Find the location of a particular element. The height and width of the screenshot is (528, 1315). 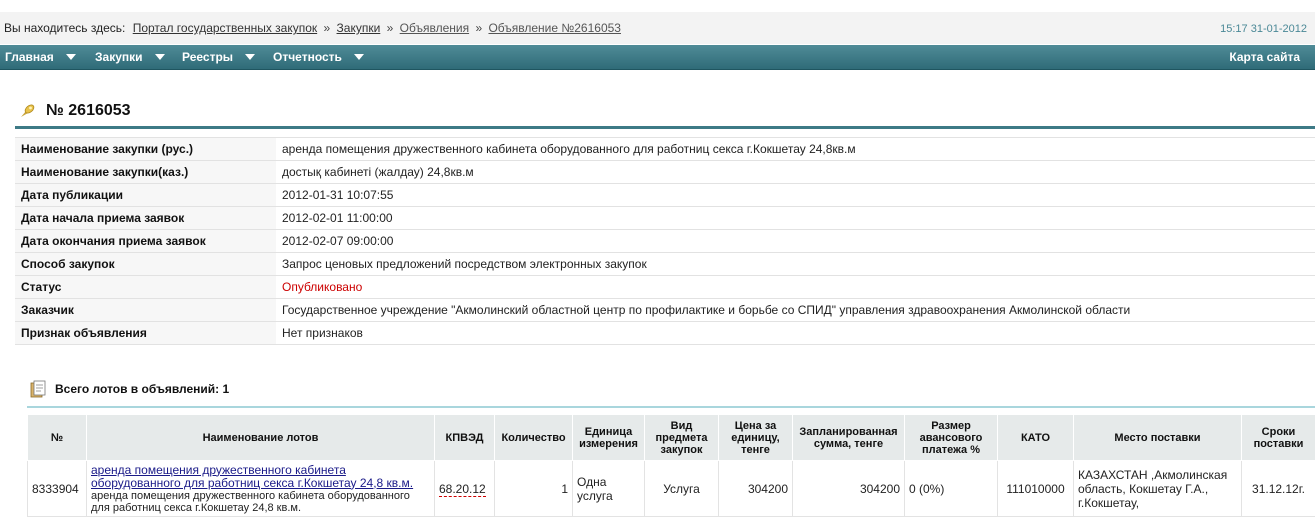

lot-kato: 111010000 is located at coordinates (1035, 488).